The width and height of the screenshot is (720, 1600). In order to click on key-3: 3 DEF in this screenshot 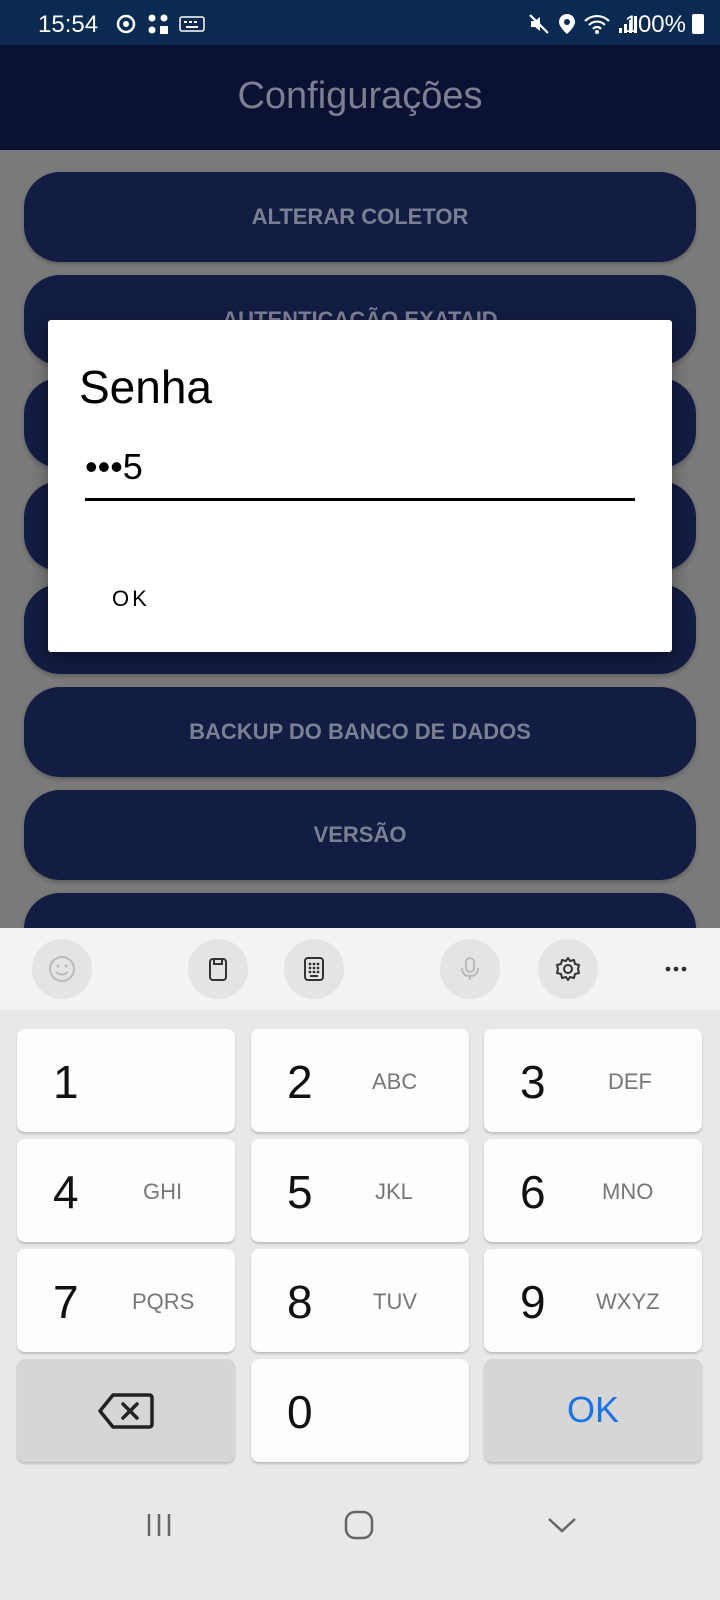, I will do `click(593, 1080)`.